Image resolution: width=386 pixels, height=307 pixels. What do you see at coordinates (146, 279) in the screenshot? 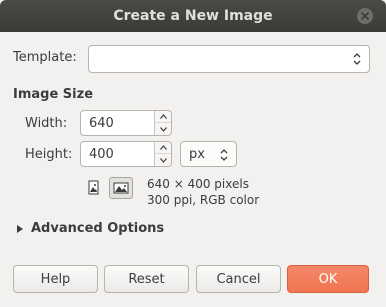
I see `reset-button: Reset` at bounding box center [146, 279].